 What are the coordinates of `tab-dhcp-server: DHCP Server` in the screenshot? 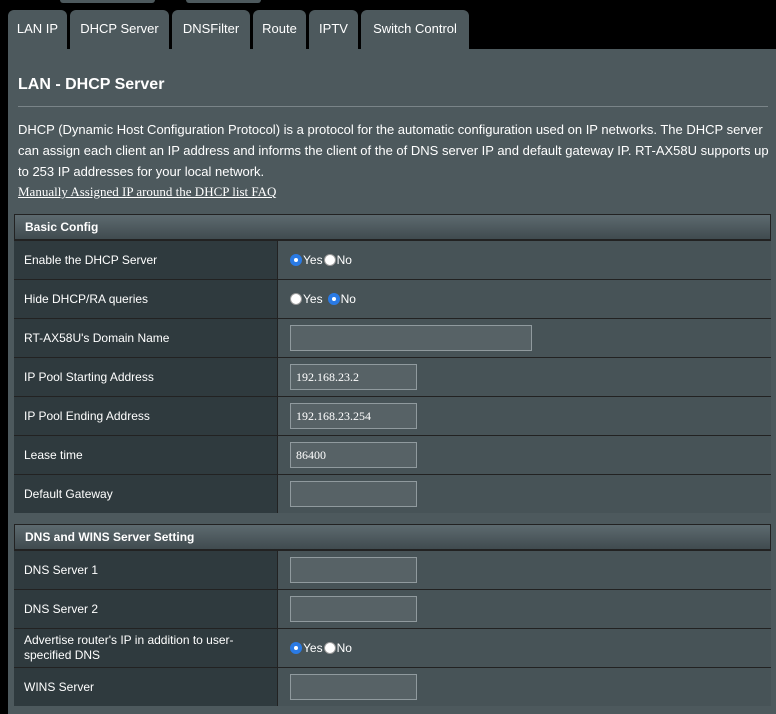 It's located at (119, 30).